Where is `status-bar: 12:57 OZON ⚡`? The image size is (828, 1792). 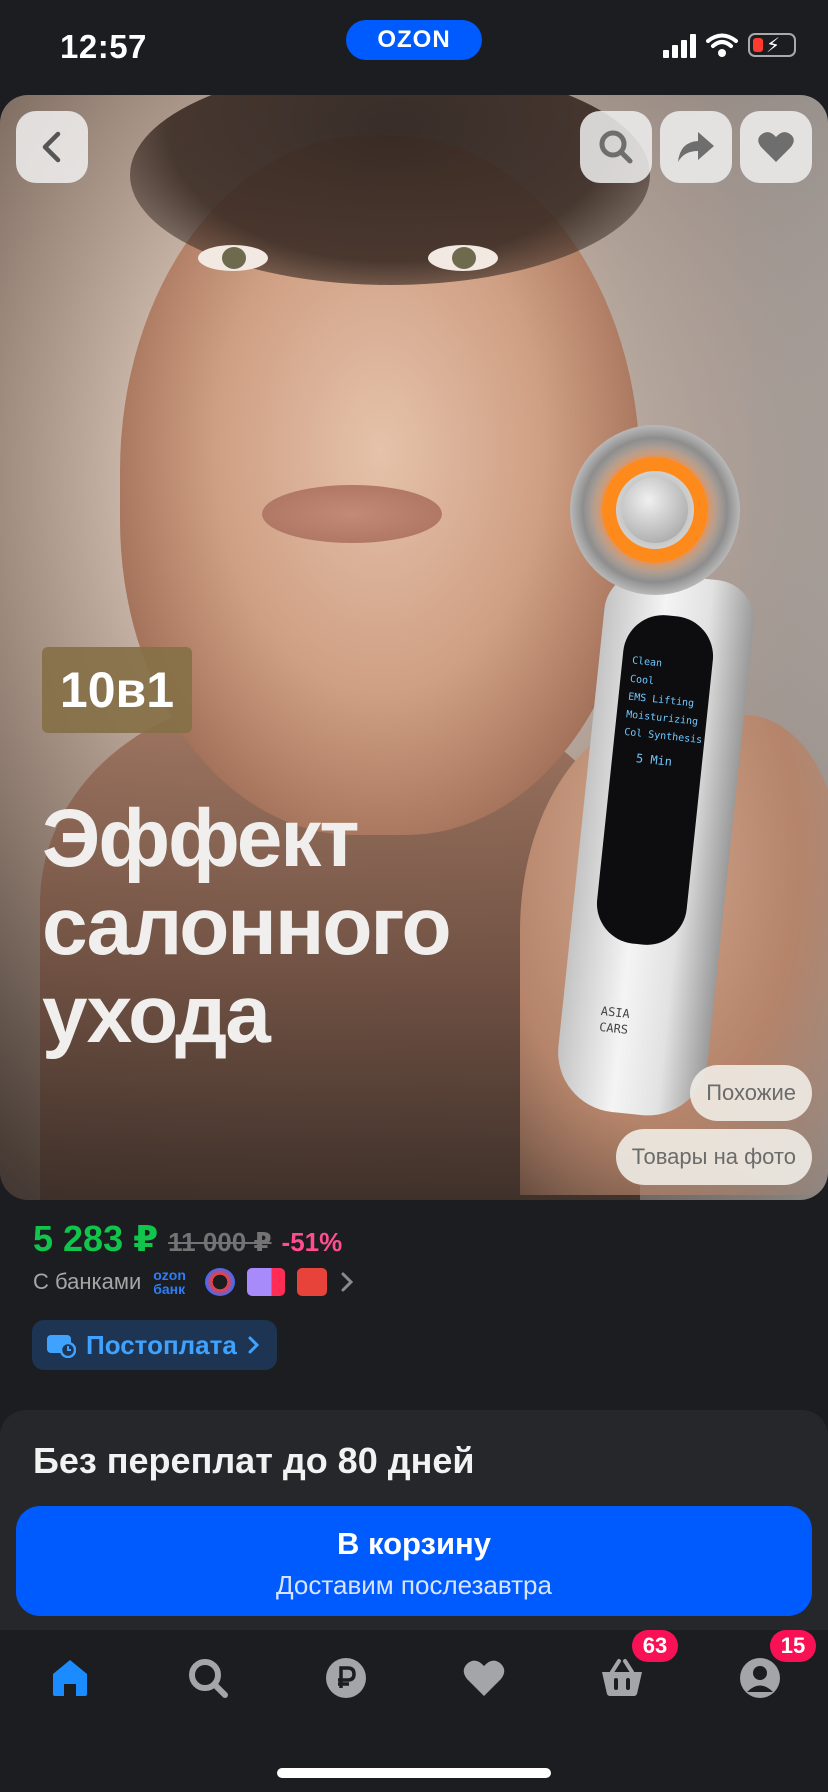 status-bar: 12:57 OZON ⚡ is located at coordinates (414, 46).